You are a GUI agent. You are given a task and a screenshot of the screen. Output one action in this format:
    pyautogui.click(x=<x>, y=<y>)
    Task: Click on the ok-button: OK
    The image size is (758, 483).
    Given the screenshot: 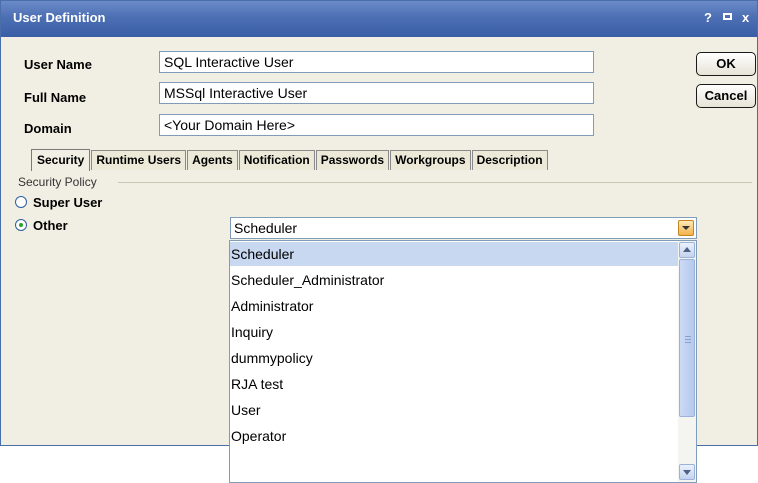 What is the action you would take?
    pyautogui.click(x=726, y=64)
    